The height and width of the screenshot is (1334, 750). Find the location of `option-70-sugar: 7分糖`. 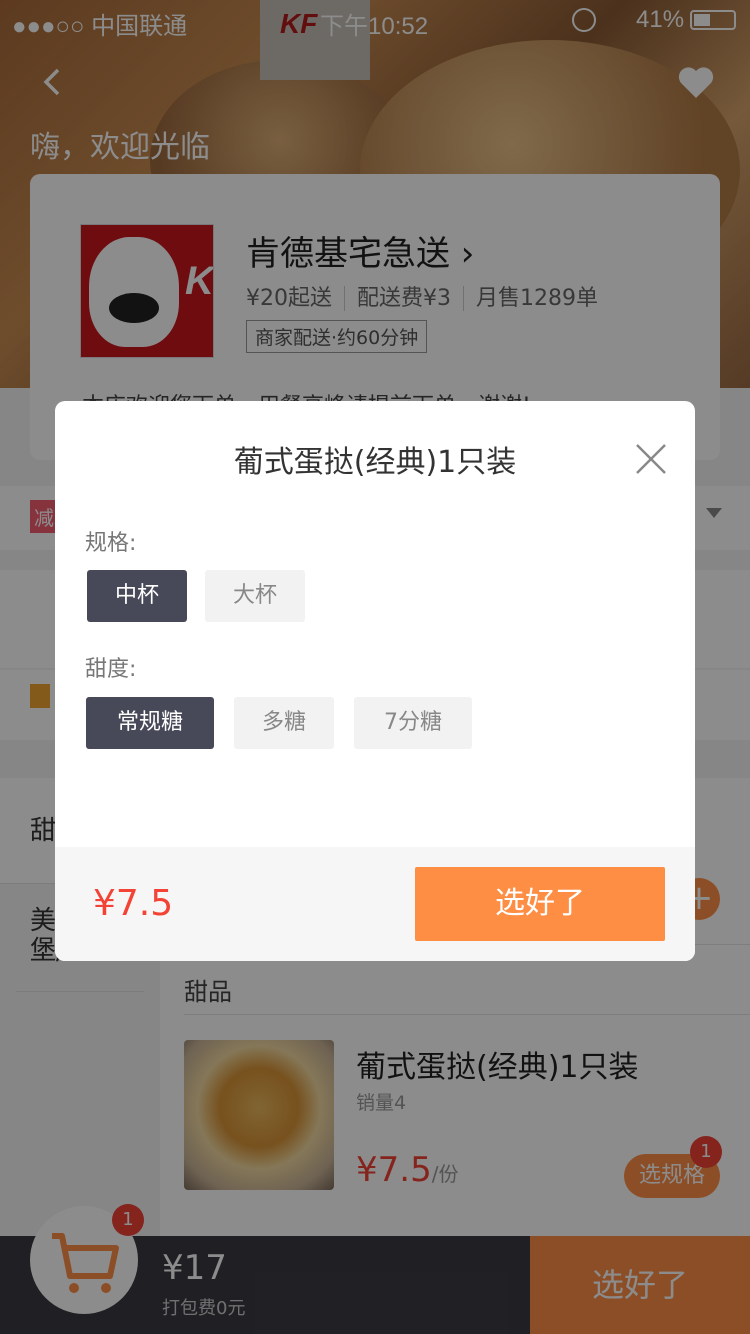

option-70-sugar: 7分糖 is located at coordinates (413, 723).